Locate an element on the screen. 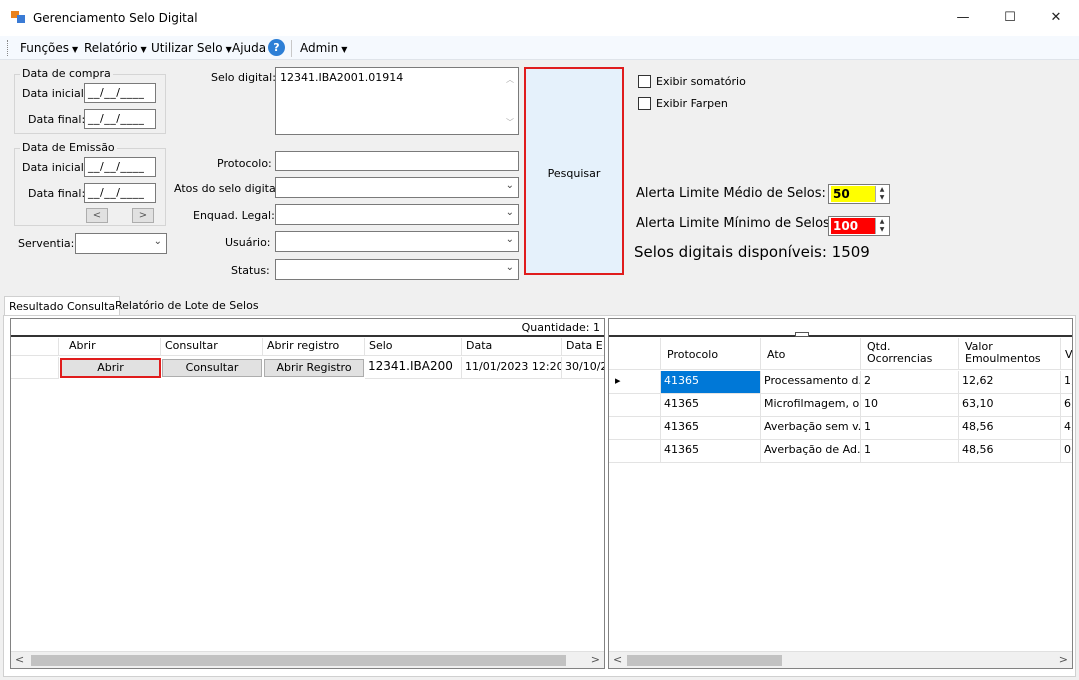  menu-admin: Admin ▼ is located at coordinates (323, 48).